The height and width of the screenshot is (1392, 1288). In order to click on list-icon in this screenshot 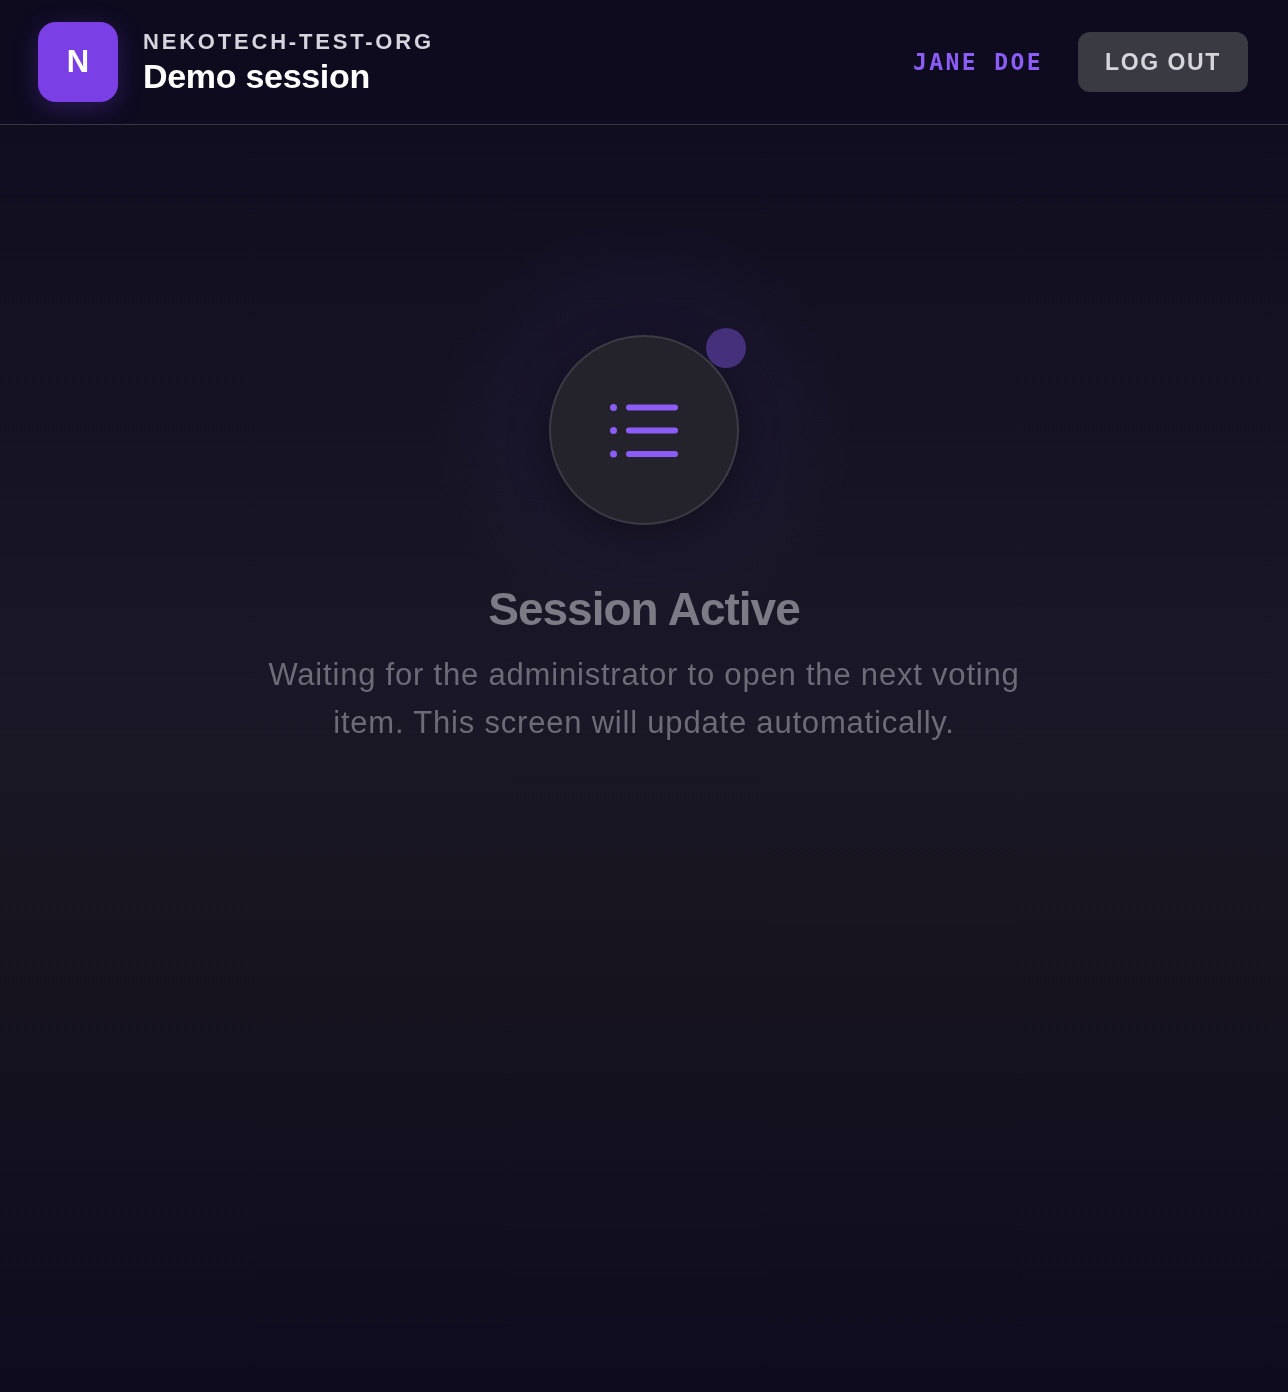, I will do `click(644, 430)`.